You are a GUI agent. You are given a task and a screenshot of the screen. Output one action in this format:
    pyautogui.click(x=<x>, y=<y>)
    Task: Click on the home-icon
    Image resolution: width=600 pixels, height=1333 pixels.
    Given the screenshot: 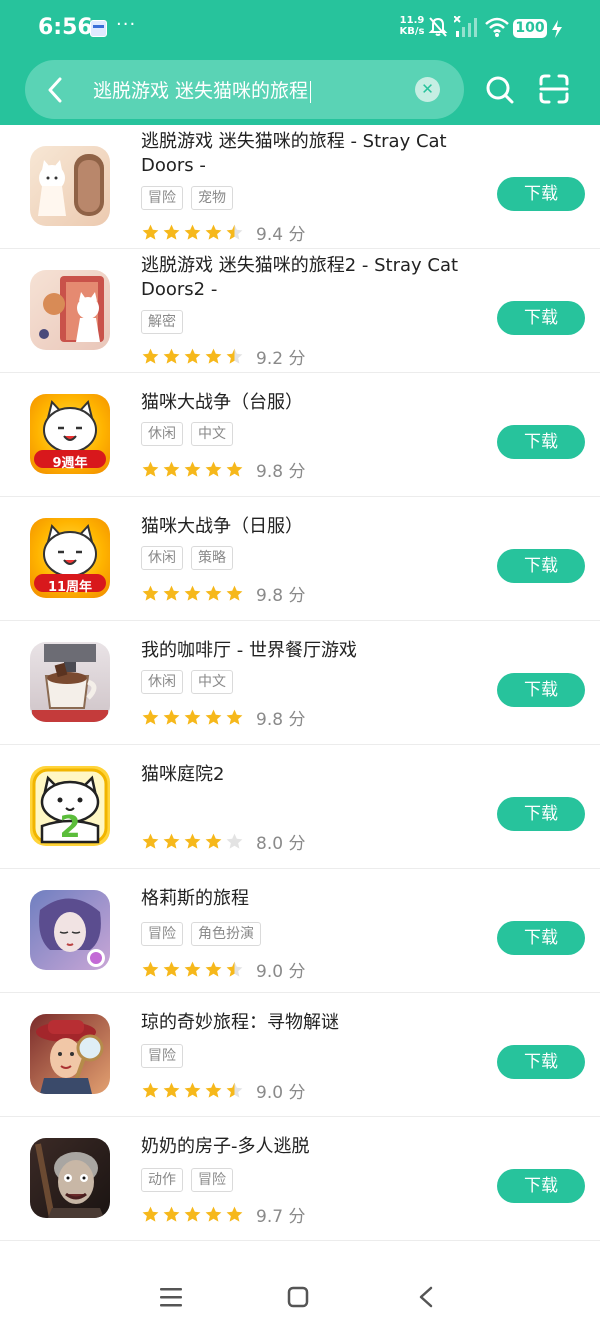 What is the action you would take?
    pyautogui.click(x=298, y=1297)
    